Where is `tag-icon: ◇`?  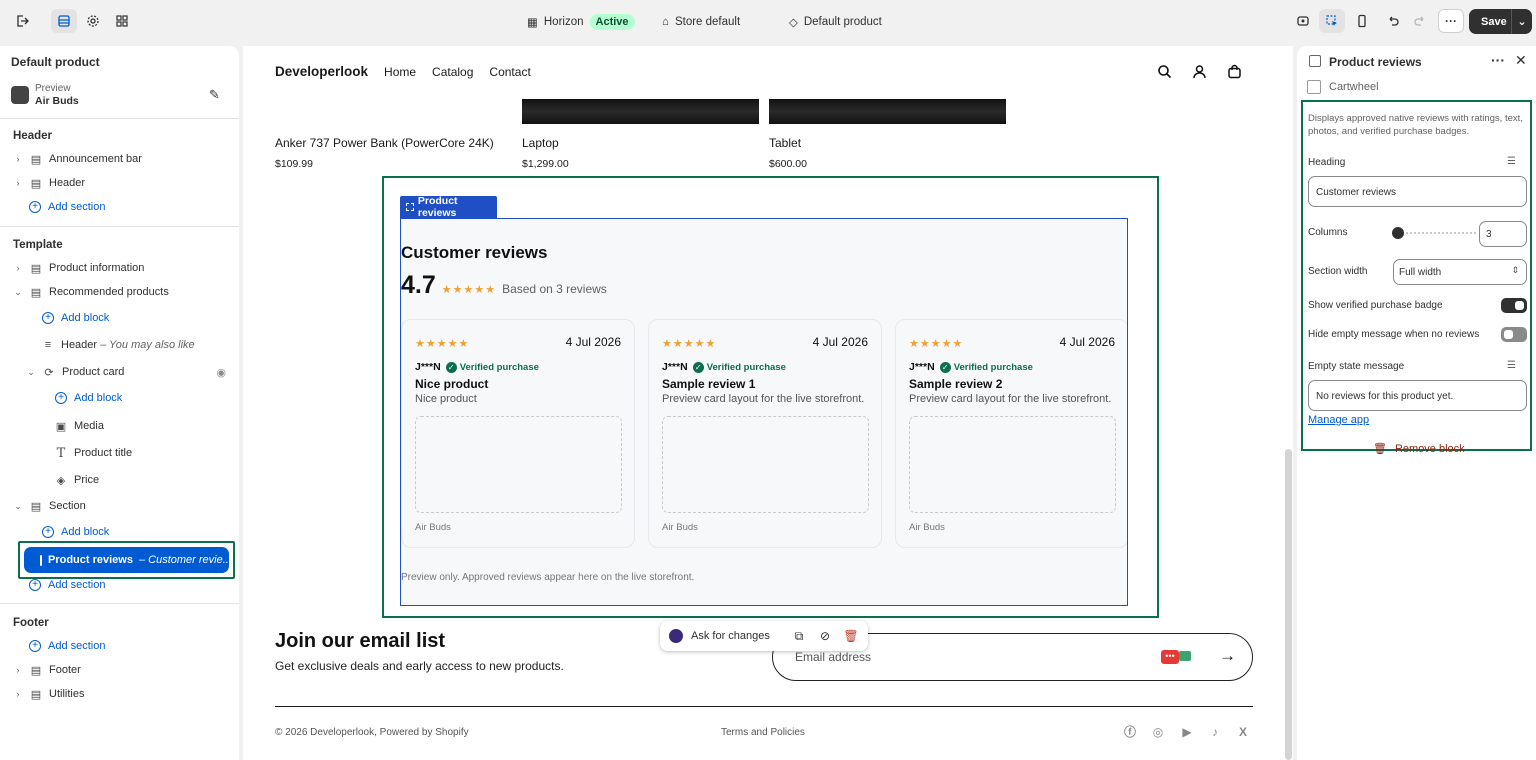 tag-icon: ◇ is located at coordinates (793, 22).